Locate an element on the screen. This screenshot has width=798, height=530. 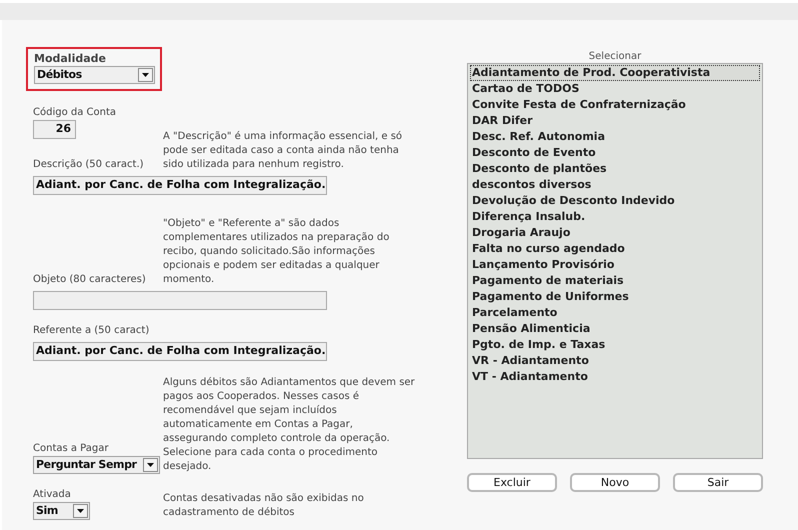
dropdown-select: Sim is located at coordinates (61, 511).